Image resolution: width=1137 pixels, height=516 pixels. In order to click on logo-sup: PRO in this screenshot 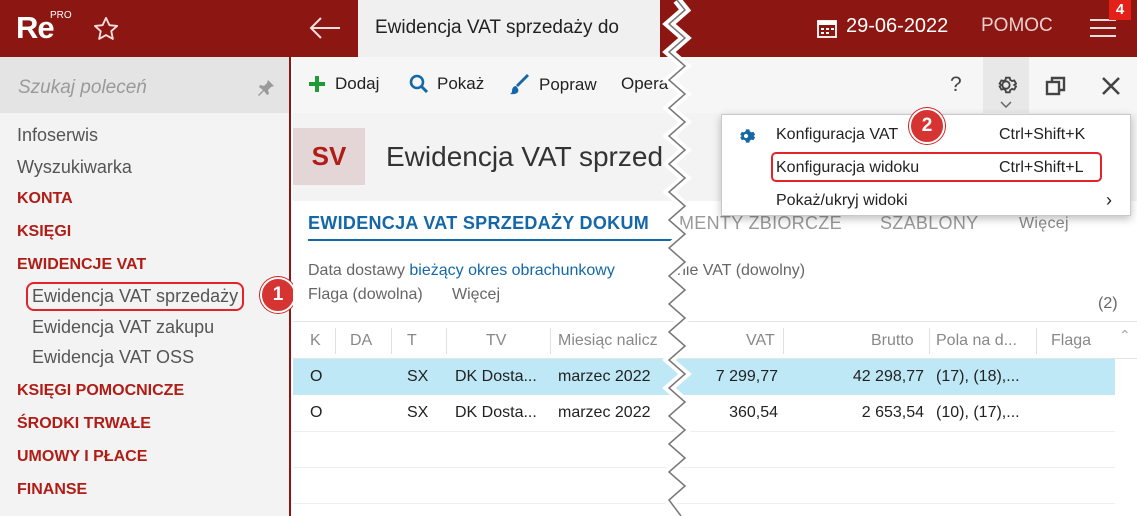, I will do `click(61, 15)`.